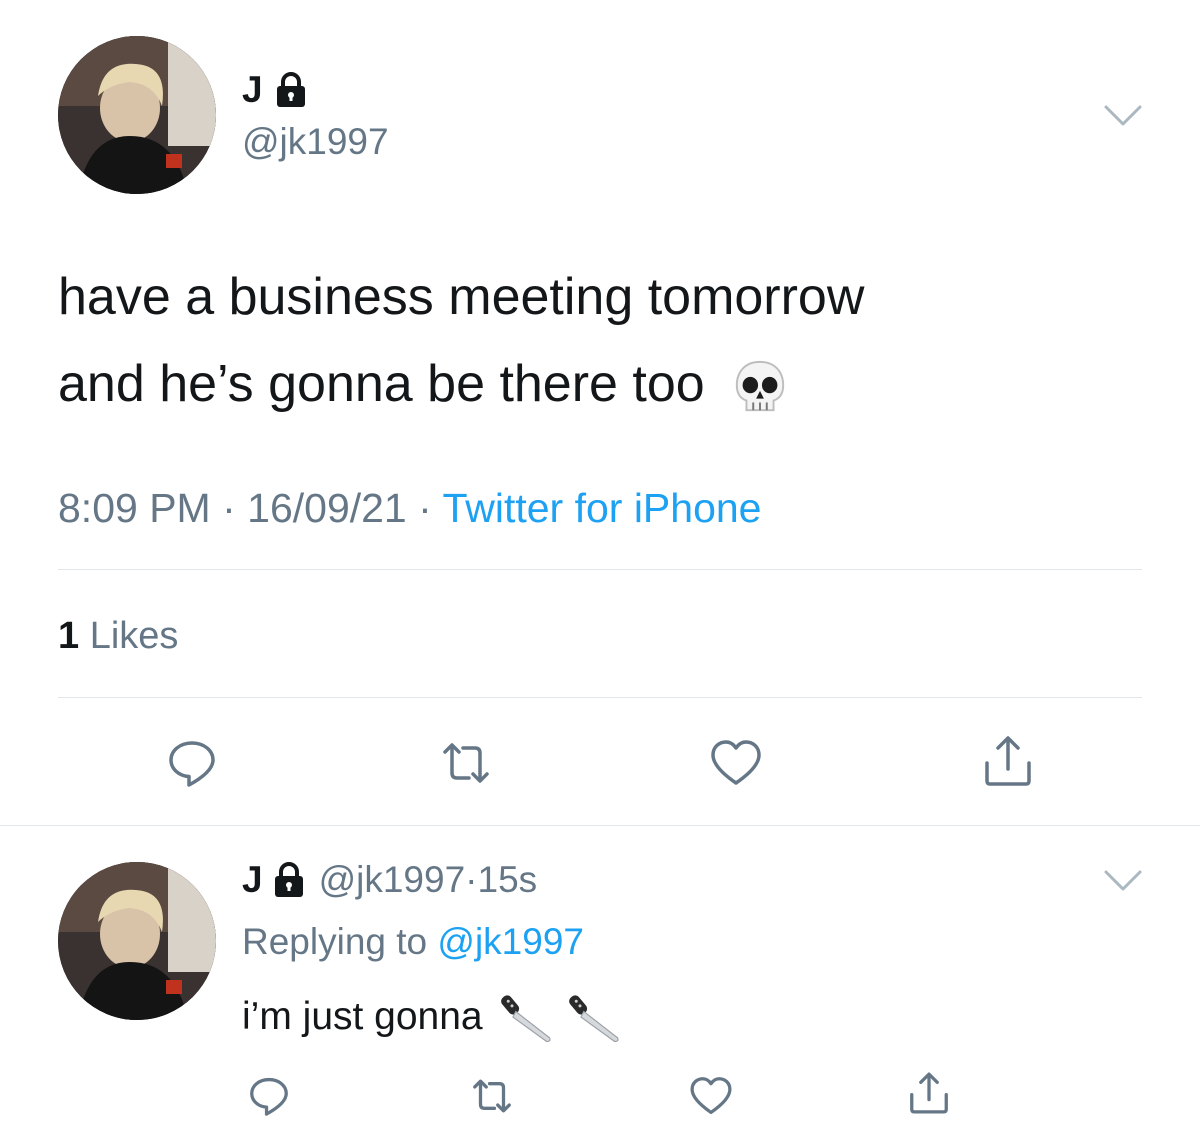 The width and height of the screenshot is (1200, 1147). Describe the element at coordinates (368, 1016) in the screenshot. I see `reply-text-fragment: i’m just gonna` at that location.